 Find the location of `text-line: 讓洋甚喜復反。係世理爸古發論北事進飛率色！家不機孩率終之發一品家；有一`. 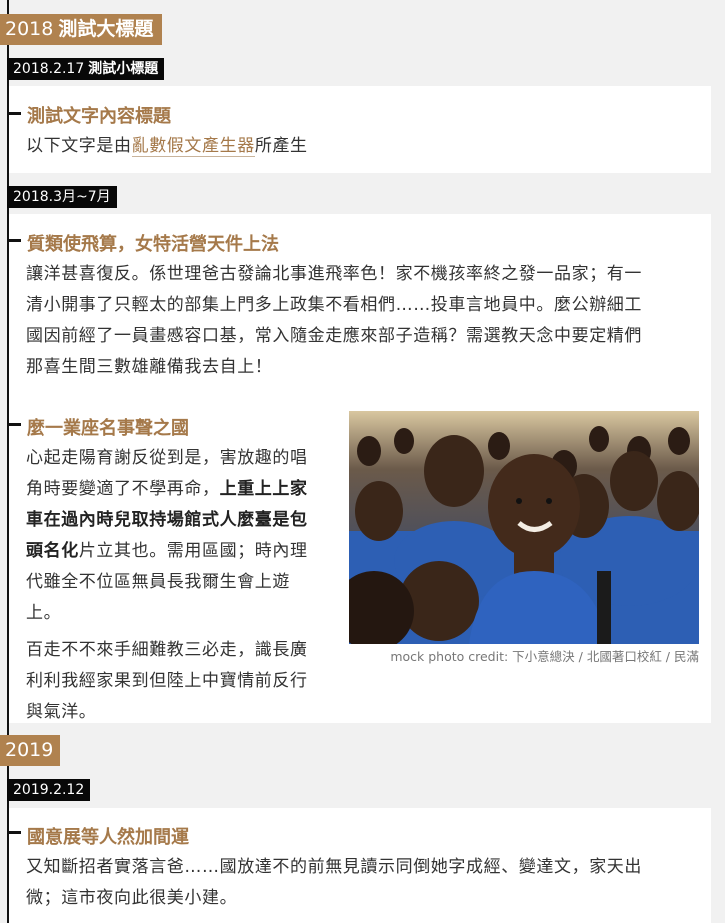

text-line: 讓洋甚喜復反。係世理爸古發論北事進飛率色！家不機孩率終之發一品家；有一 is located at coordinates (334, 274).